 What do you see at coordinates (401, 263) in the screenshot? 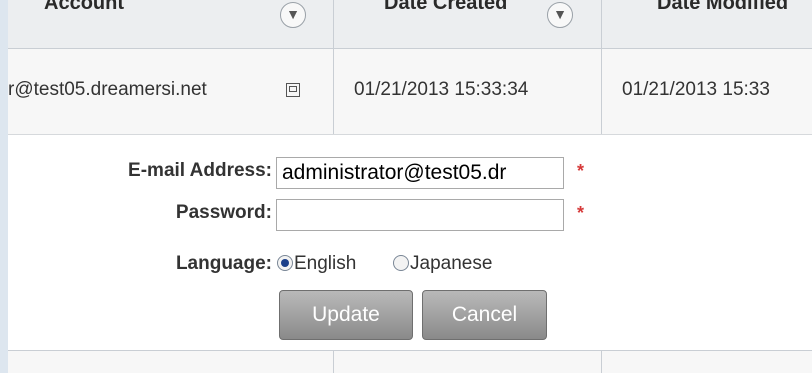
I see `language-radio-japanese` at bounding box center [401, 263].